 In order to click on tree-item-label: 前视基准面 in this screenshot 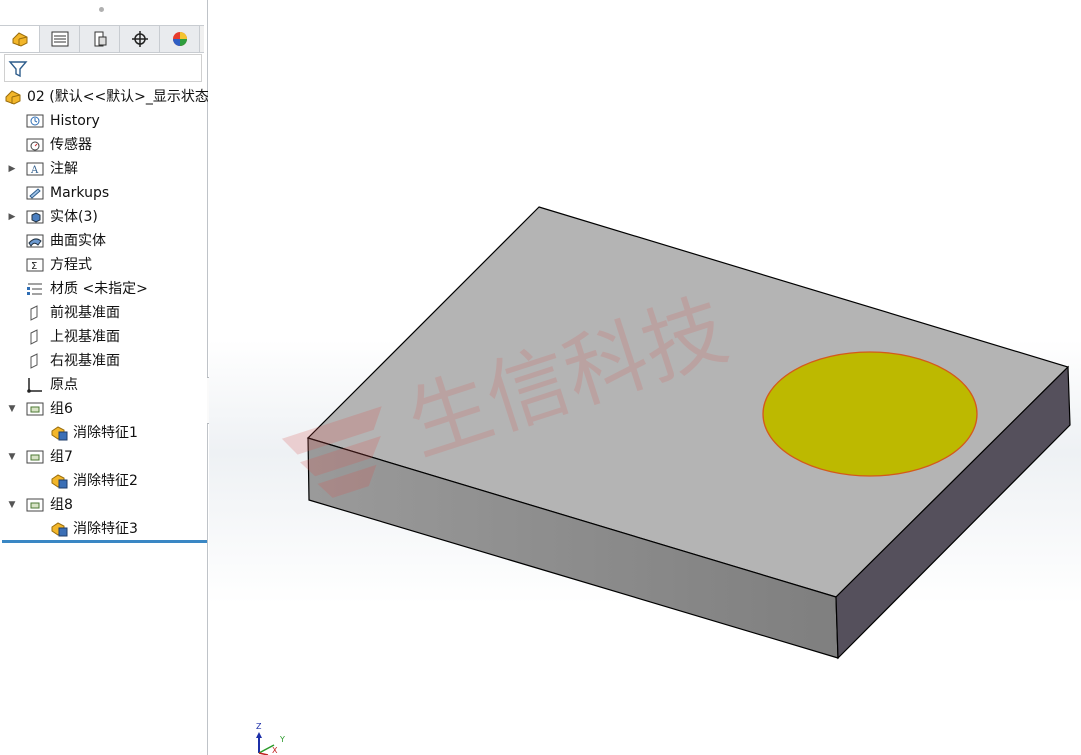, I will do `click(85, 313)`.